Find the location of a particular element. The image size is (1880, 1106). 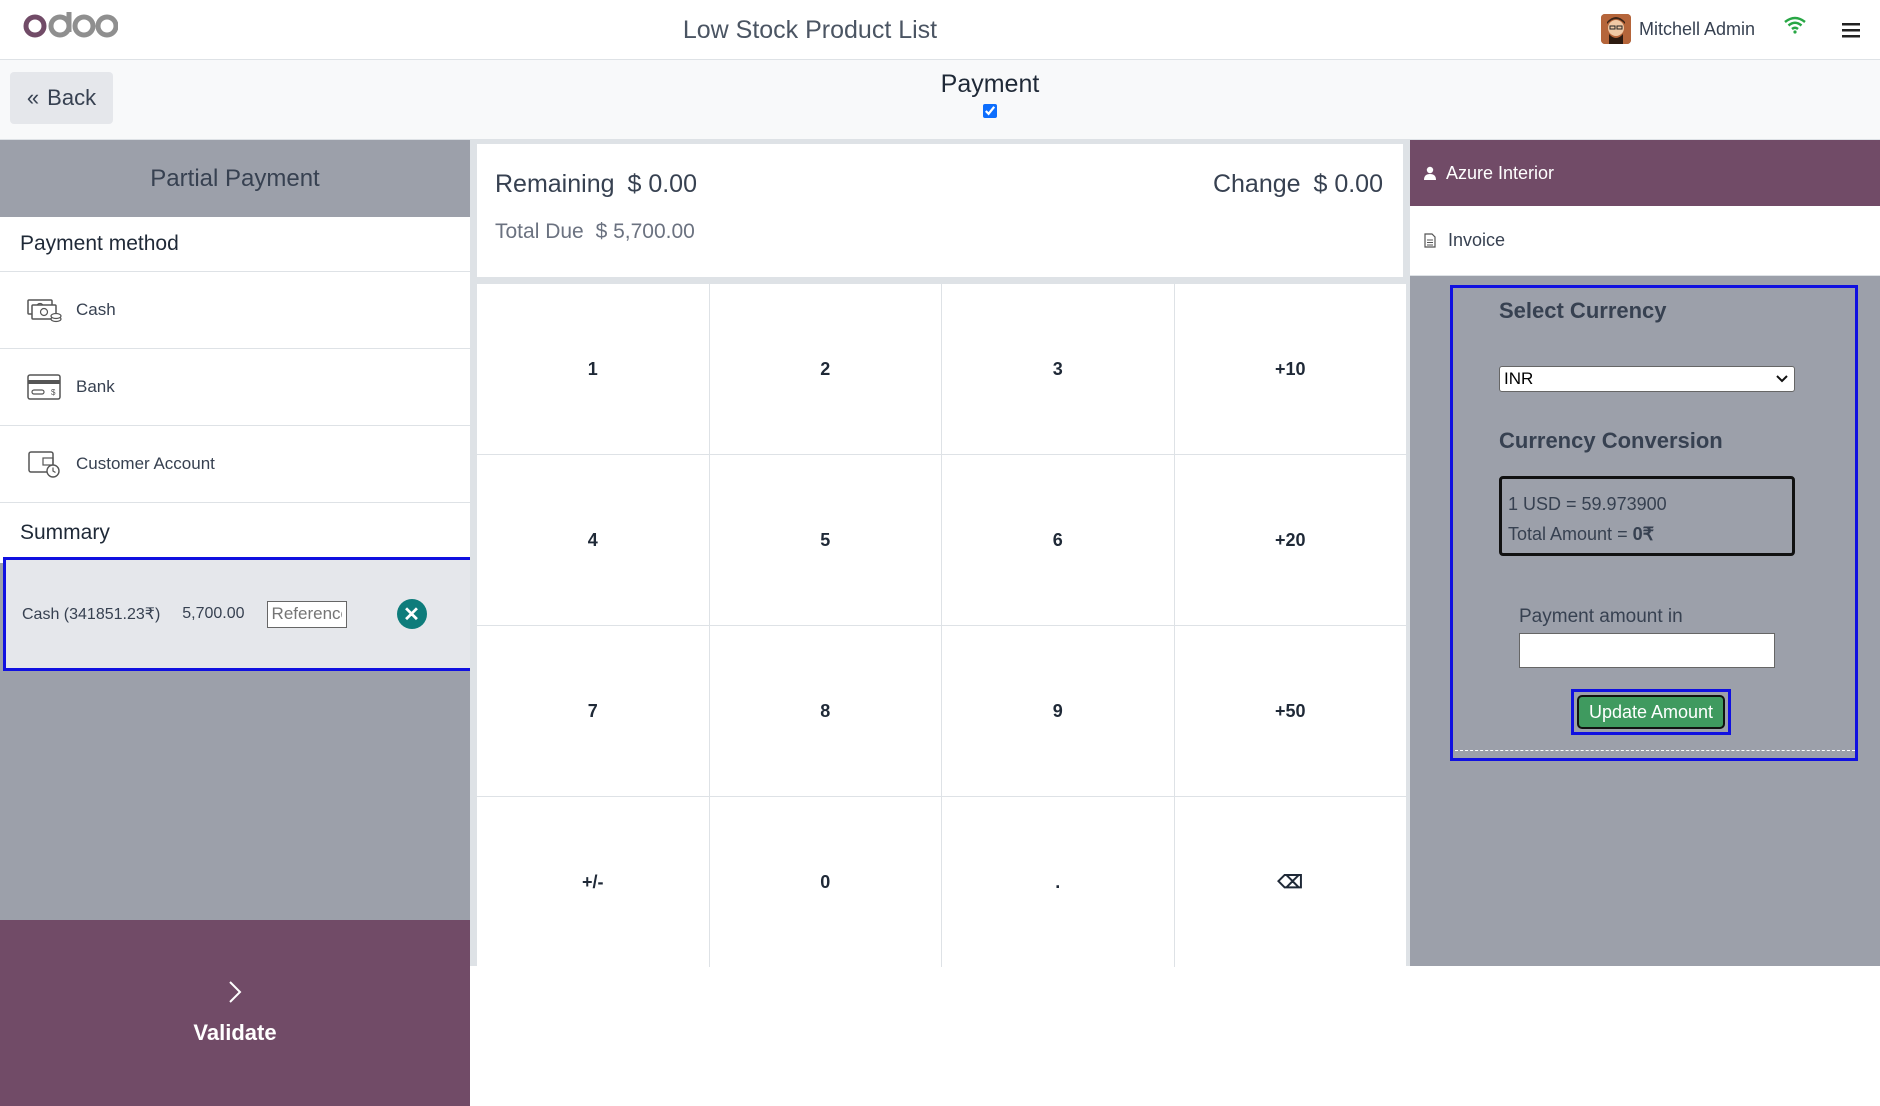

currency-select: INR is located at coordinates (1647, 379).